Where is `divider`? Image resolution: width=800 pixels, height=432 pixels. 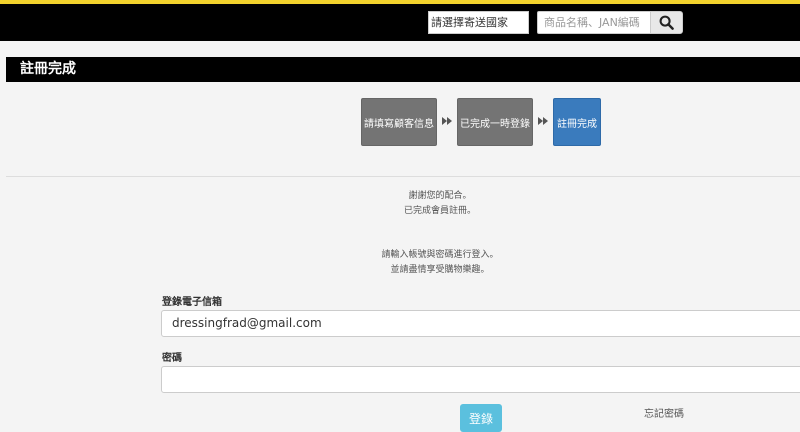
divider is located at coordinates (403, 176).